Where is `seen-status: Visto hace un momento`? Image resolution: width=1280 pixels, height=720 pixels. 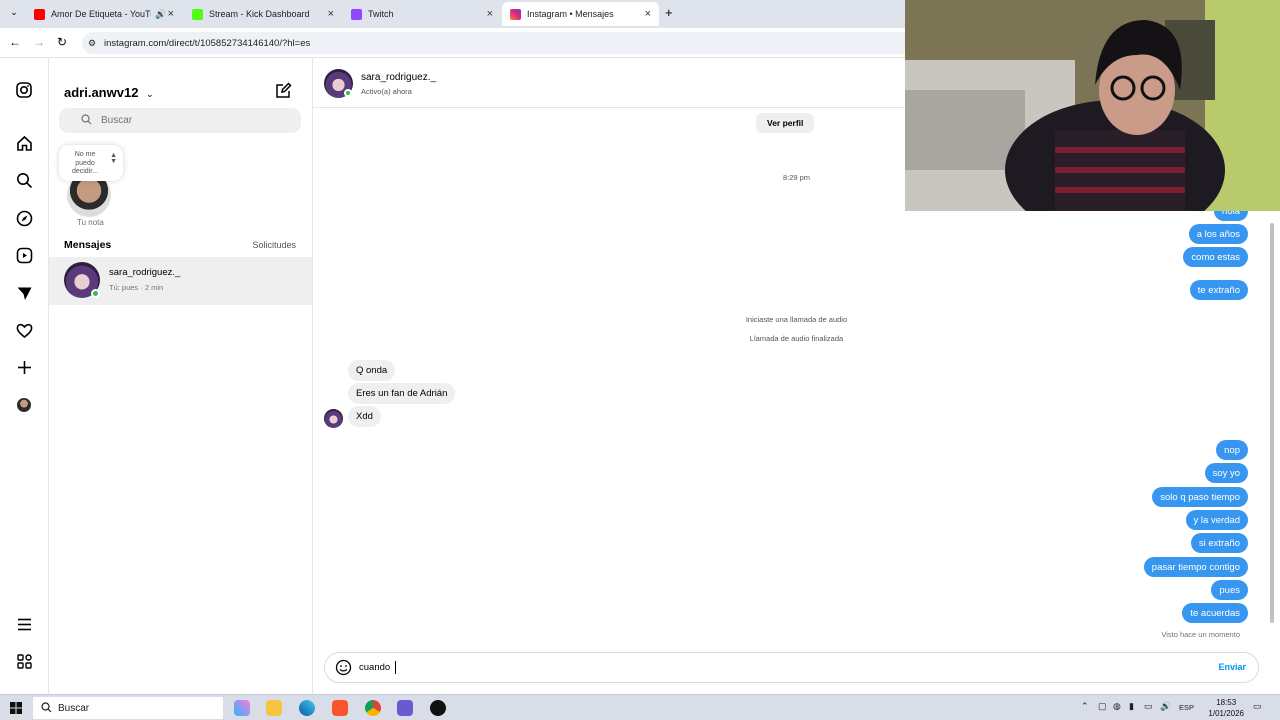 seen-status: Visto hace un momento is located at coordinates (1200, 634).